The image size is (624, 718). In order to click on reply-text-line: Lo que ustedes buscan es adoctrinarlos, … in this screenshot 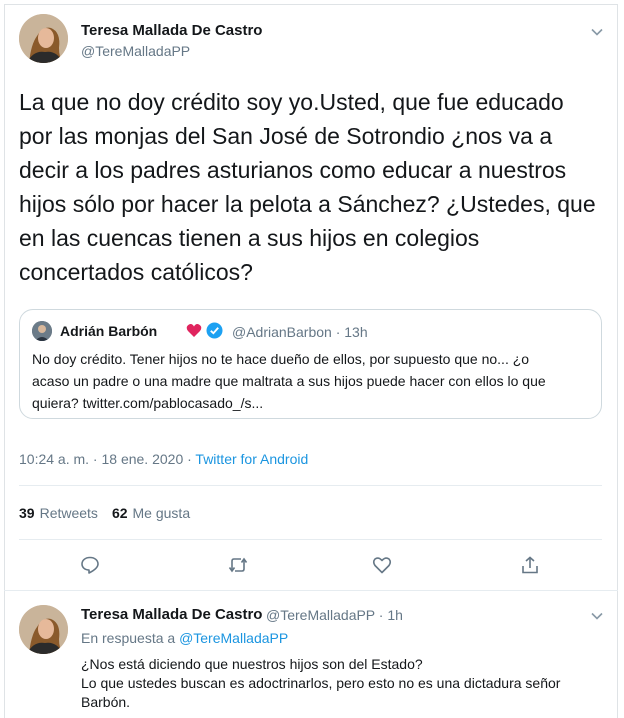, I will do `click(321, 683)`.